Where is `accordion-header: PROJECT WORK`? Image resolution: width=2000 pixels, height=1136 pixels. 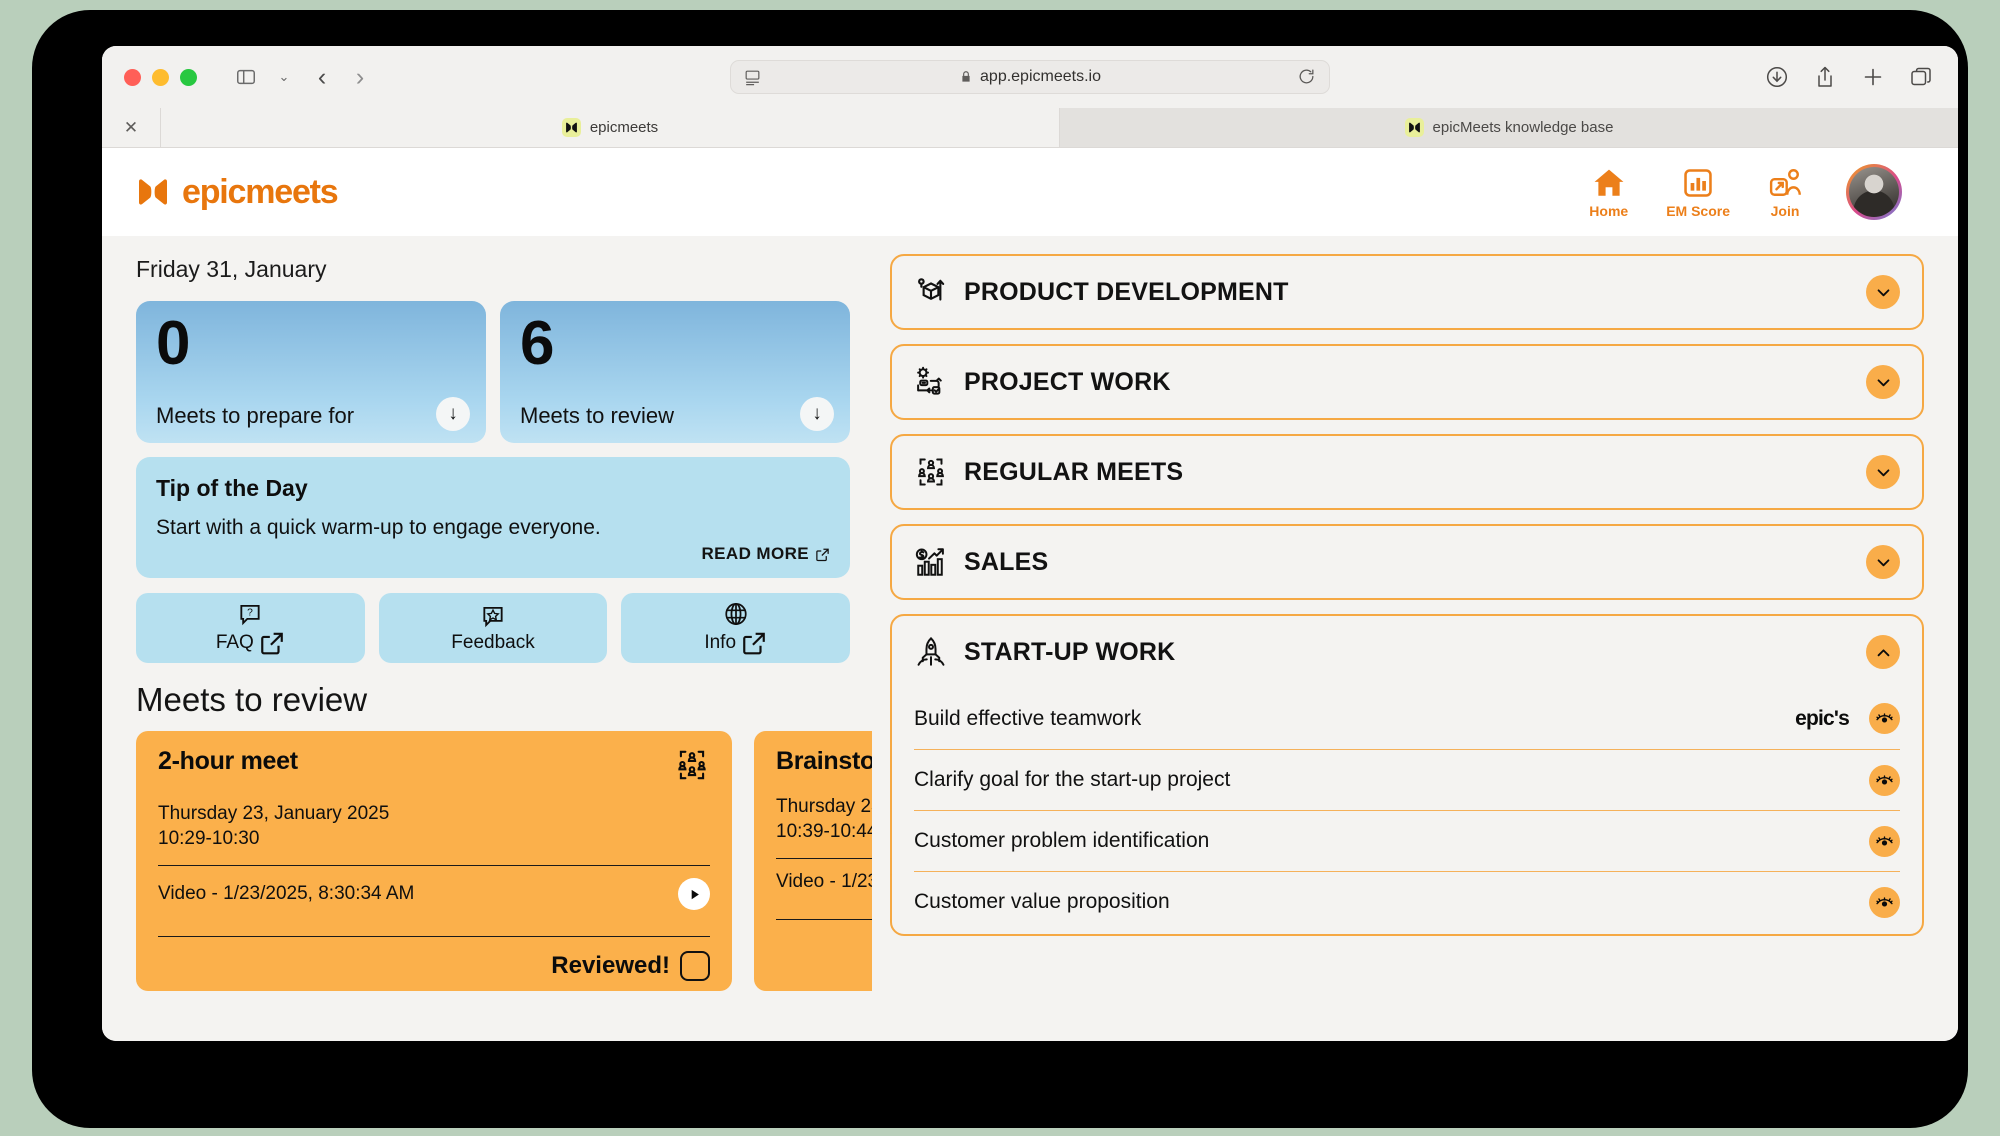 accordion-header: PROJECT WORK is located at coordinates (1407, 382).